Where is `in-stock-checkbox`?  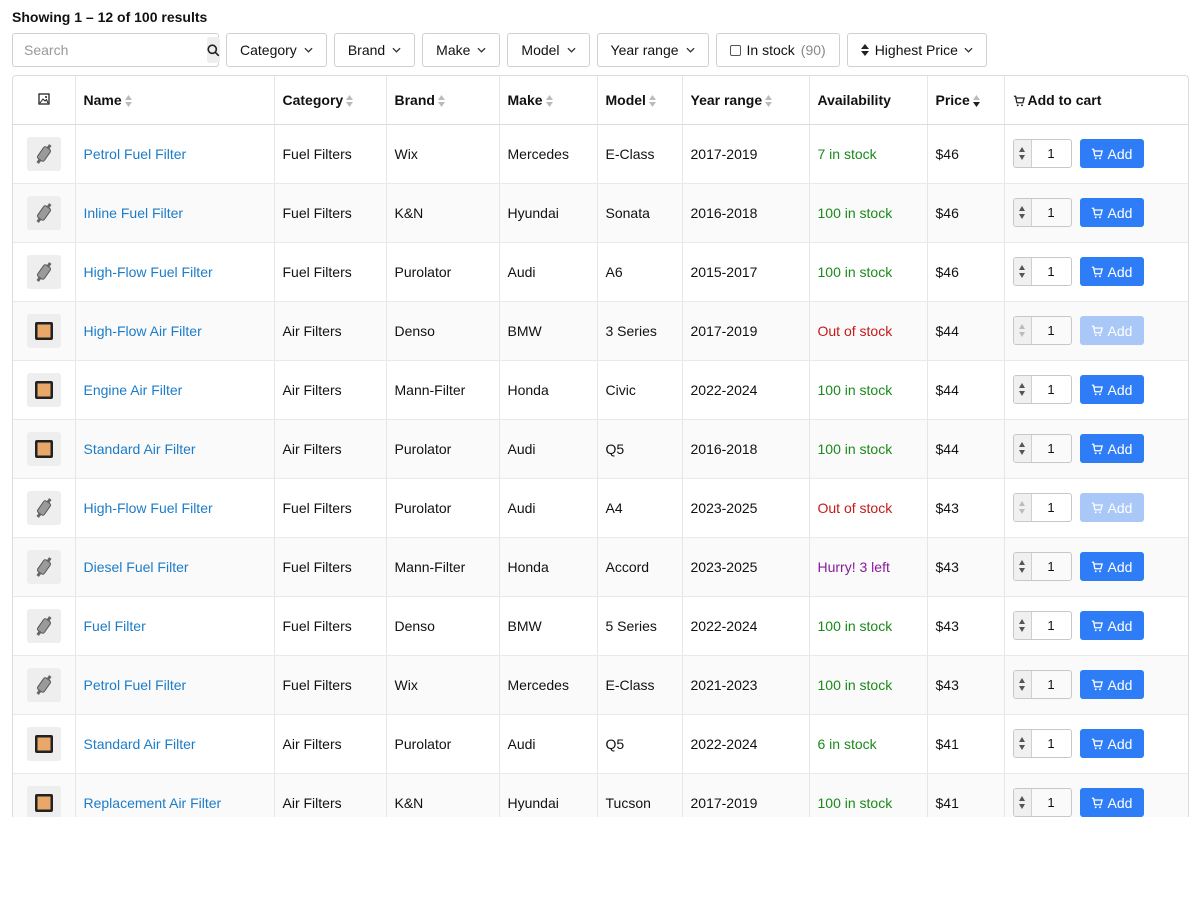
in-stock-checkbox is located at coordinates (735, 50).